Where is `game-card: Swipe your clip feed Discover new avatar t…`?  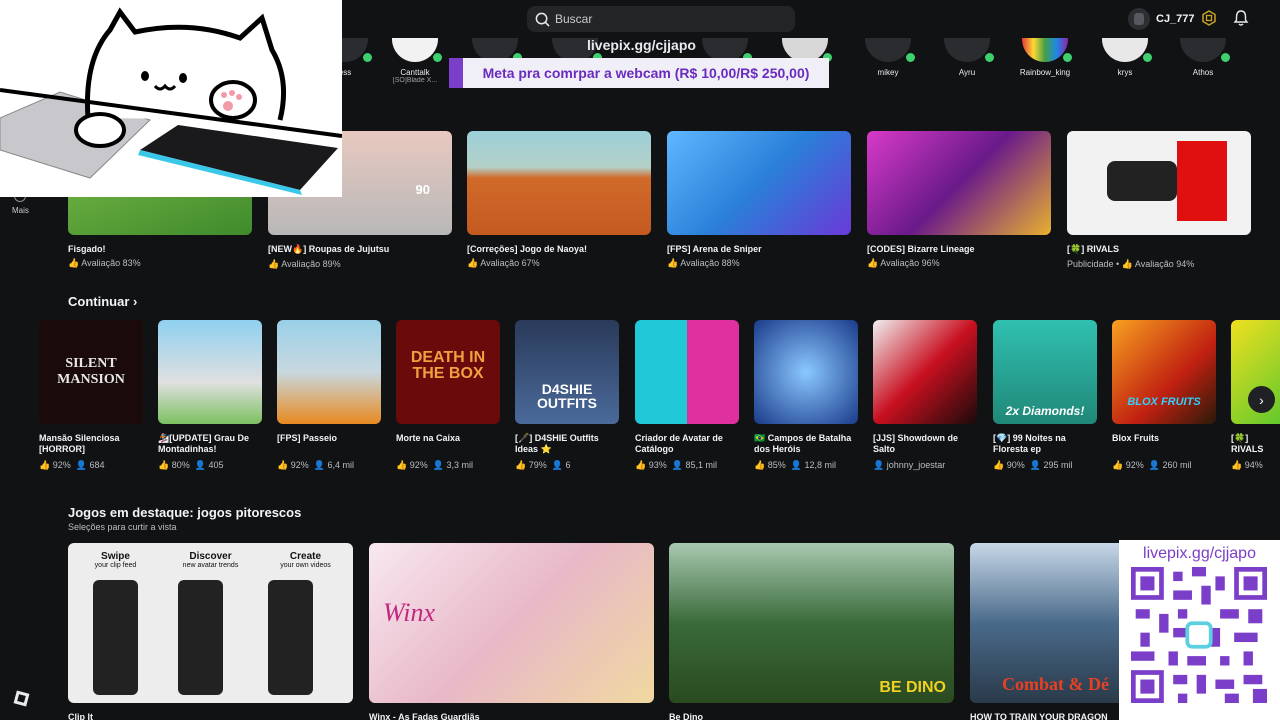 game-card: Swipe your clip feed Discover new avatar t… is located at coordinates (210, 631).